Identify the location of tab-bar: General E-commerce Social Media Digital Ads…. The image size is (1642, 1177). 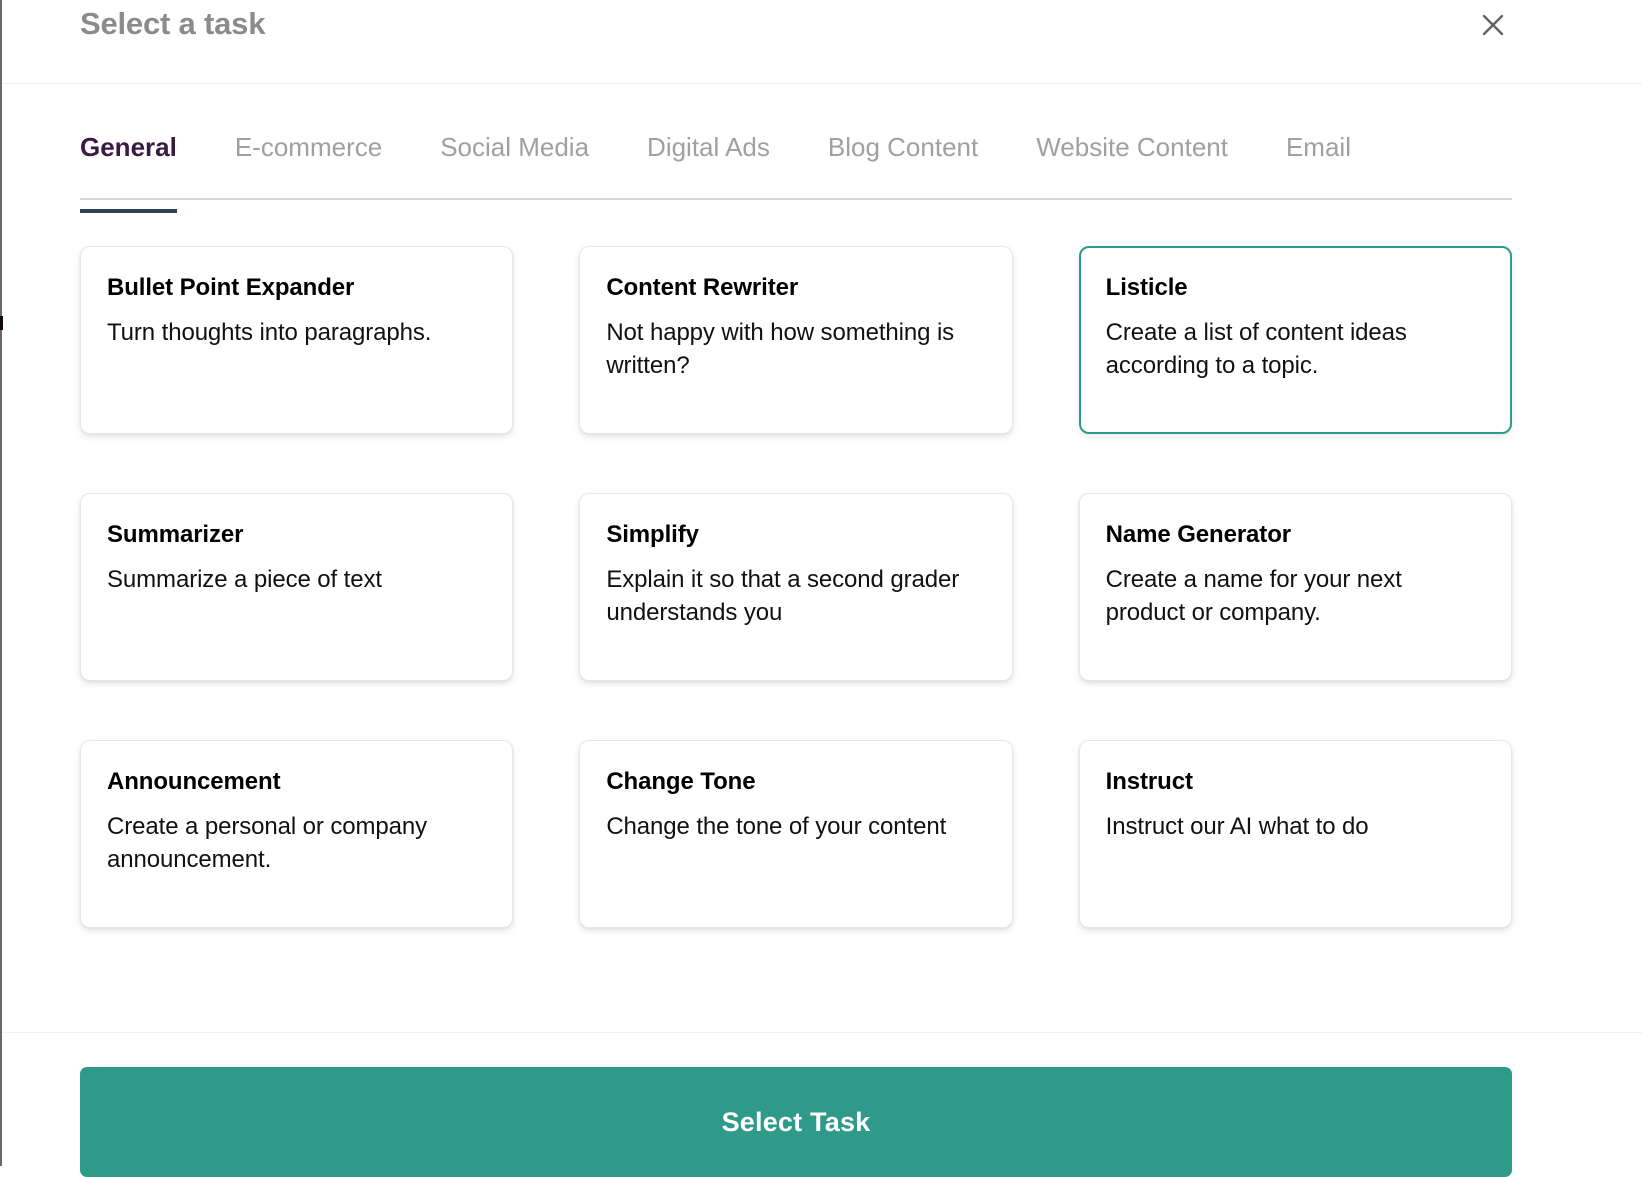
(821, 148).